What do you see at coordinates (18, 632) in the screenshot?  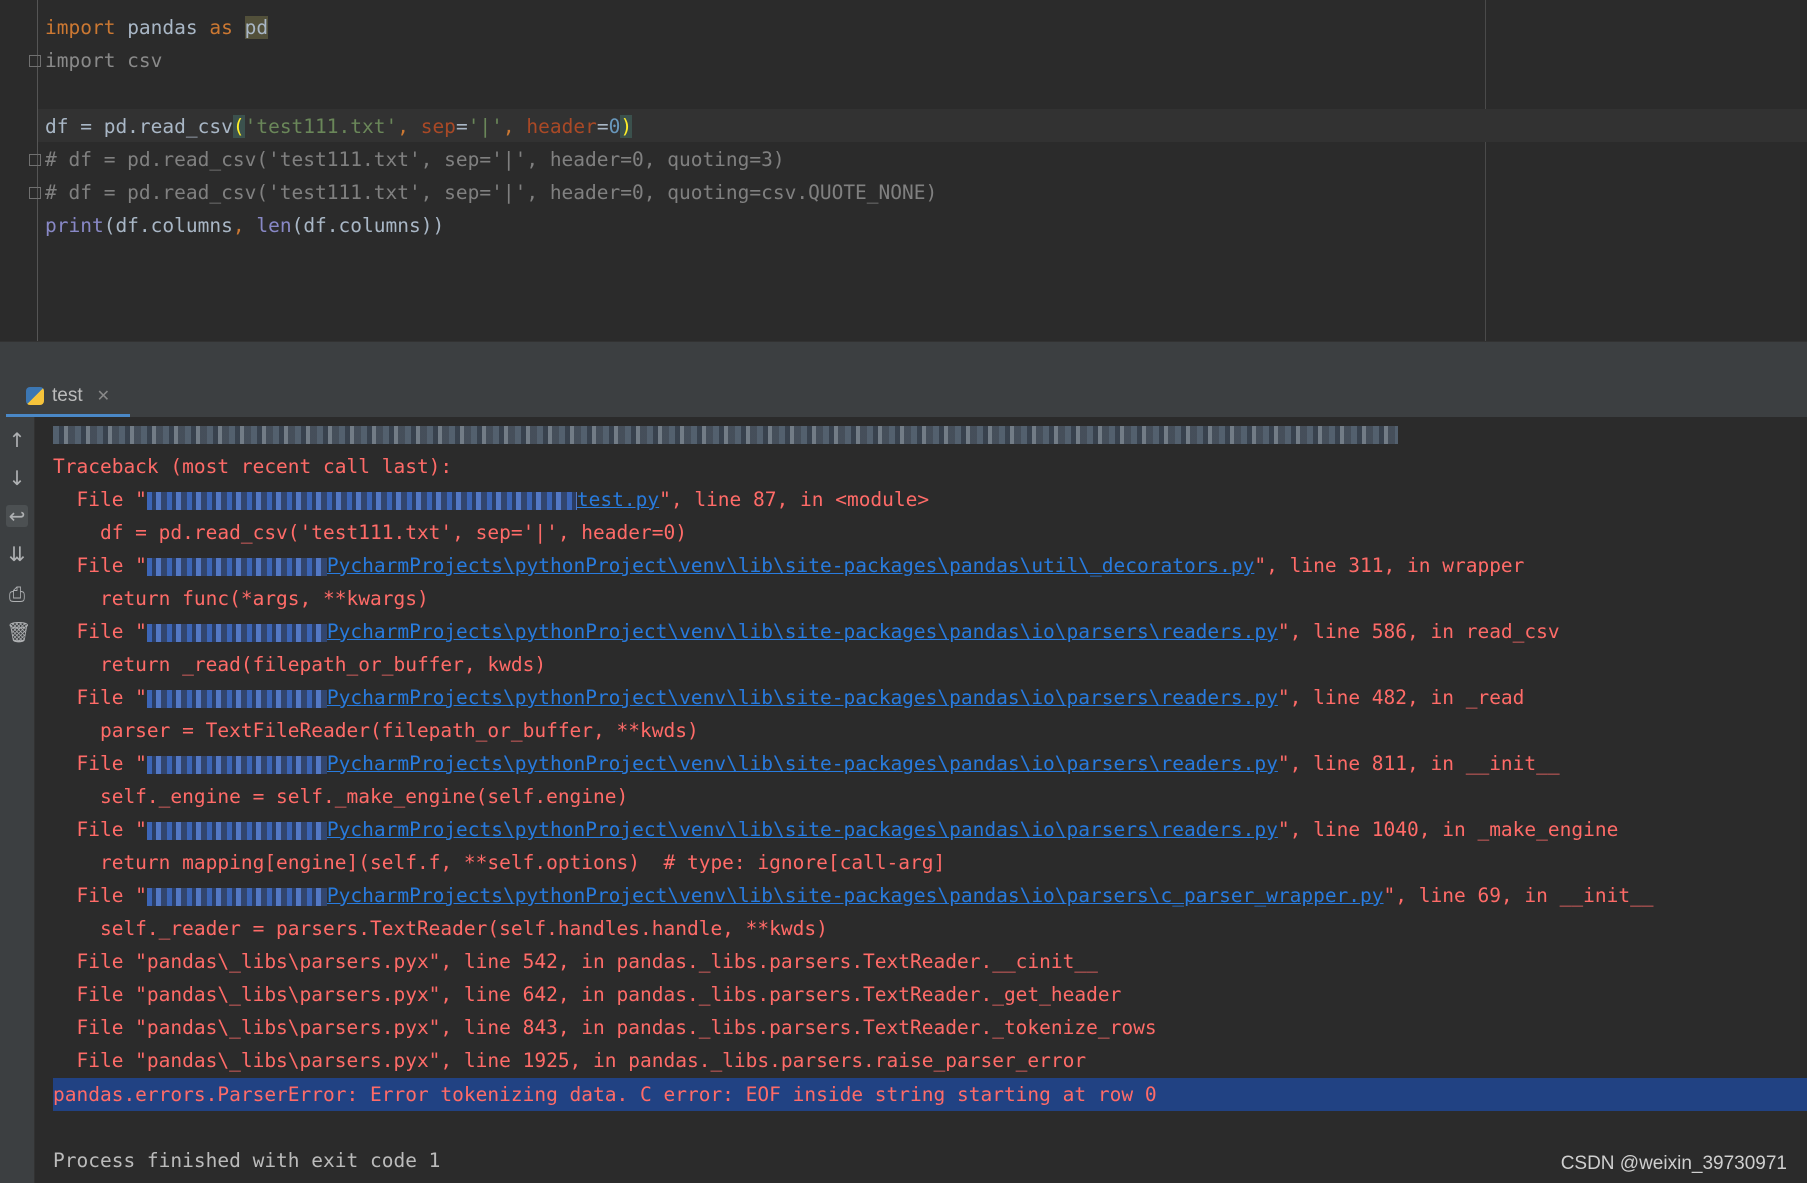 I see `trash-icon: 🗑` at bounding box center [18, 632].